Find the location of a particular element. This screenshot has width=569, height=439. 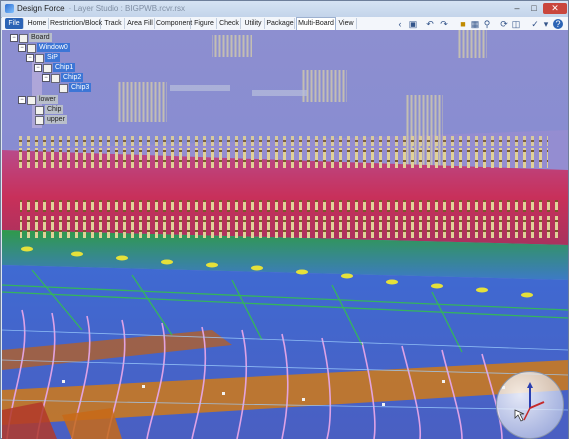

help-icon: ? is located at coordinates (558, 24).